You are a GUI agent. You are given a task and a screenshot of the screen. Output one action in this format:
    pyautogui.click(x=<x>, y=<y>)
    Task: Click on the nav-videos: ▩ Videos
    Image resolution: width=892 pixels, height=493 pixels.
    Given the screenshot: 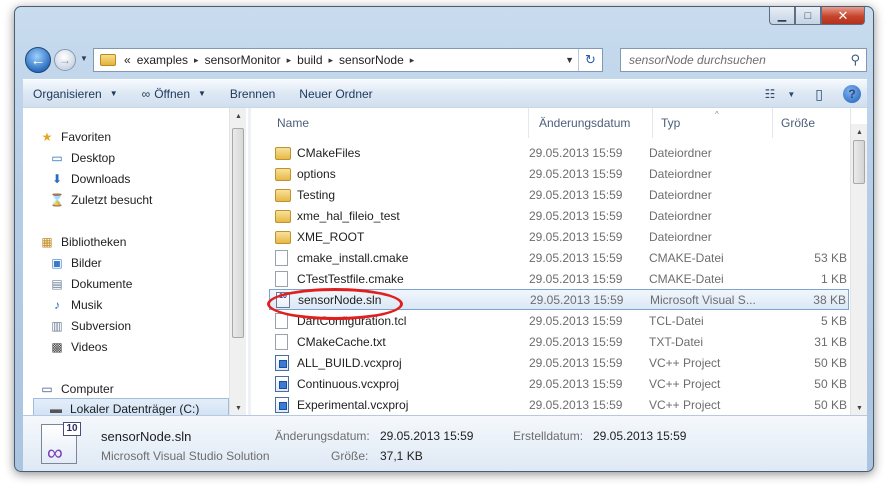 What is the action you would take?
    pyautogui.click(x=139, y=346)
    